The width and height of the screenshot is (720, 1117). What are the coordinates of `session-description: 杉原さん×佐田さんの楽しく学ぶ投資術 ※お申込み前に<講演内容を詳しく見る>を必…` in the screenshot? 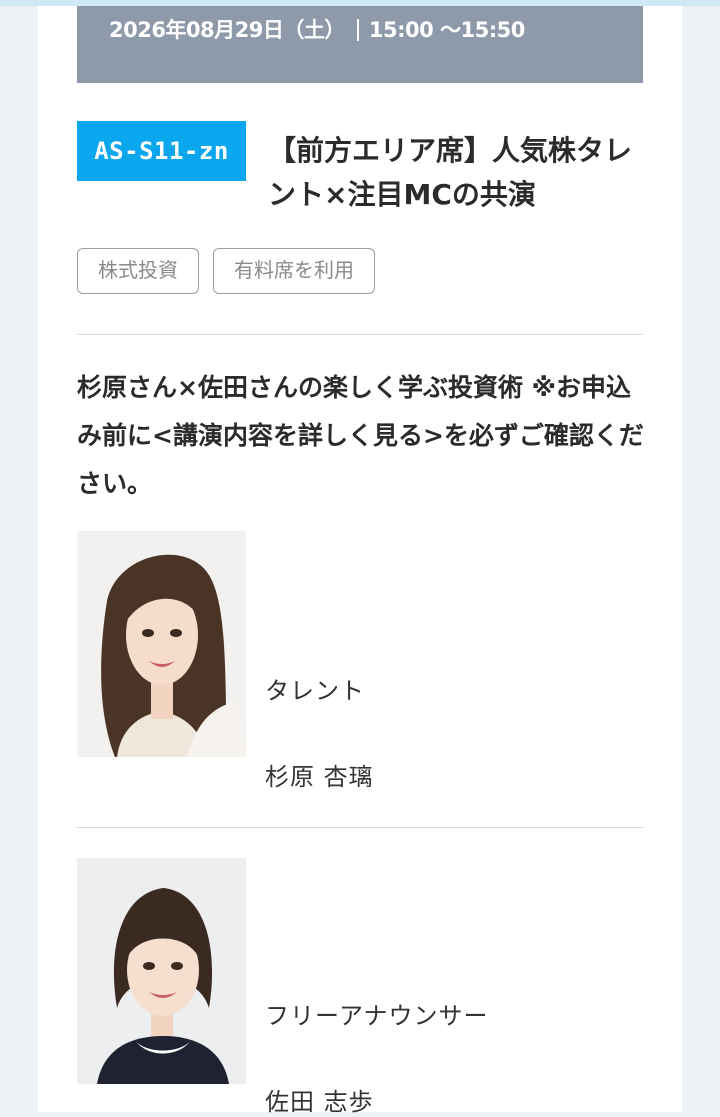 It's located at (360, 435).